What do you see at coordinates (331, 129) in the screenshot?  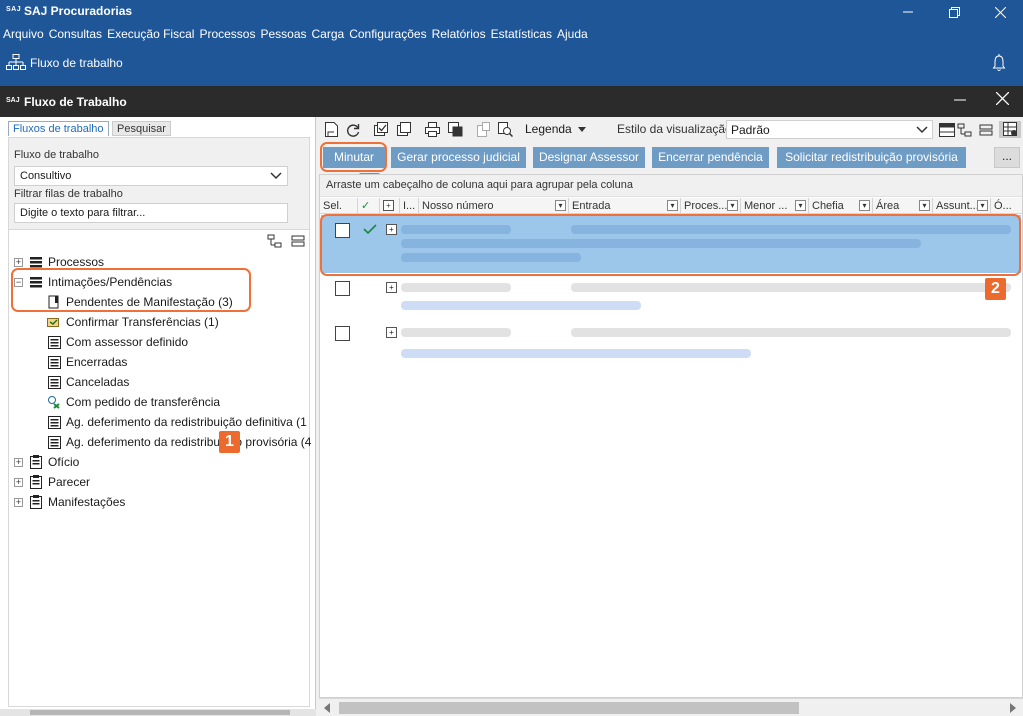 I see `new-document-icon` at bounding box center [331, 129].